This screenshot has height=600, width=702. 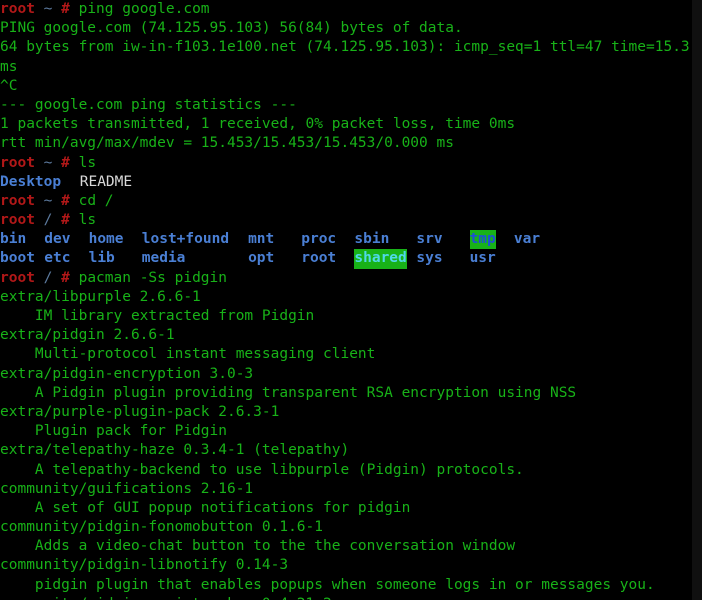 What do you see at coordinates (127, 488) in the screenshot?
I see `output-text: community/guifications 2.16-1` at bounding box center [127, 488].